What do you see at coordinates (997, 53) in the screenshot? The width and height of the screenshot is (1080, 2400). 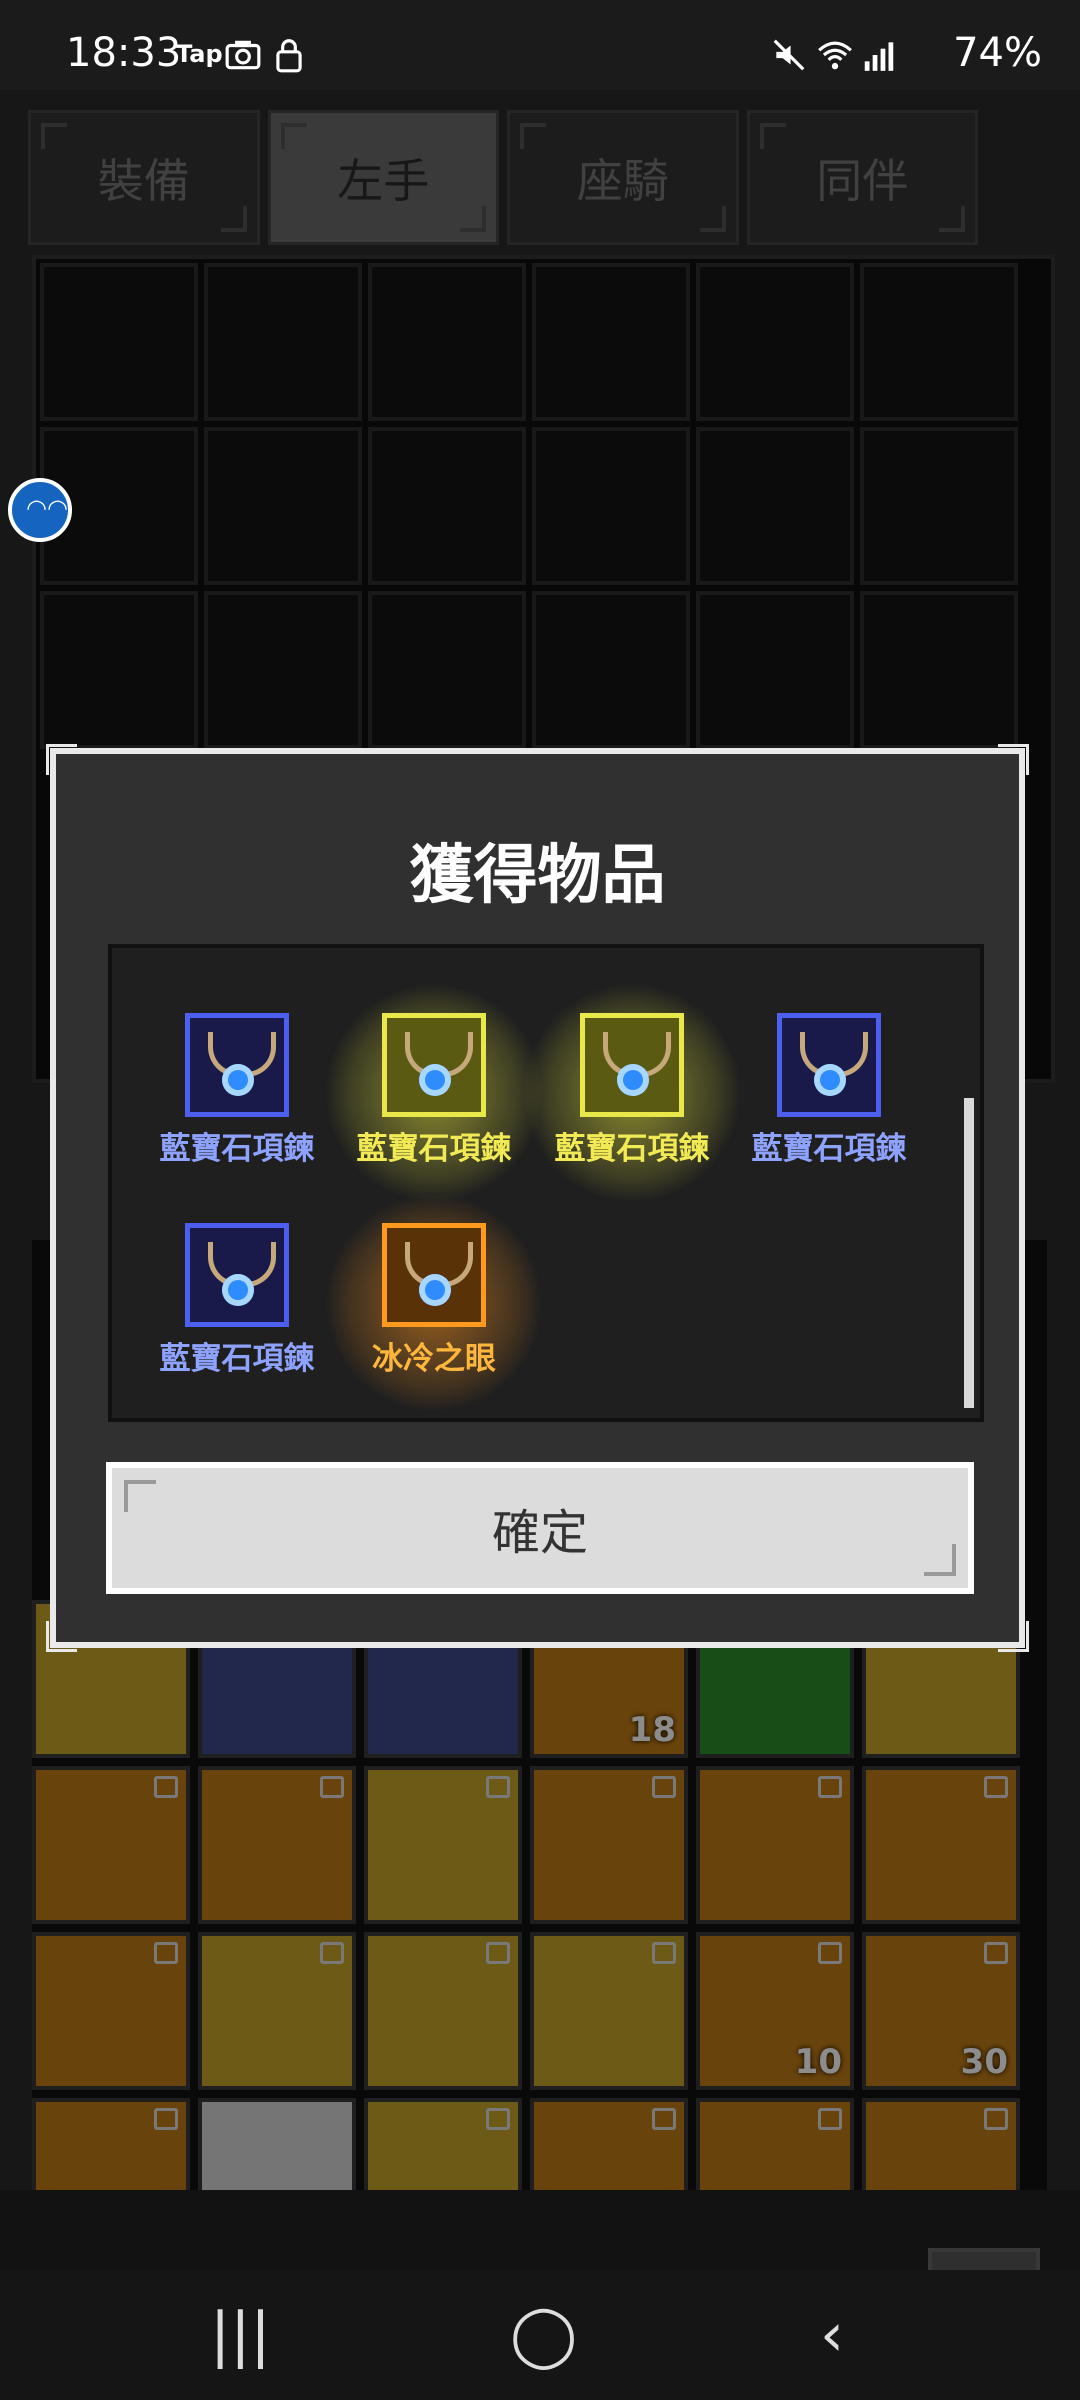 I see `battery-percent: 74%` at bounding box center [997, 53].